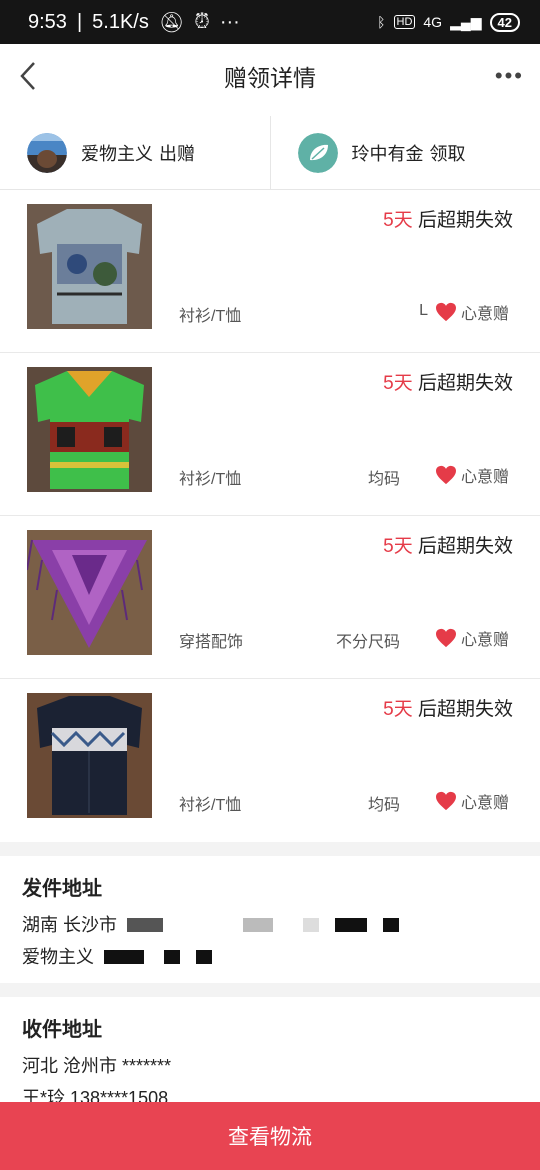 The image size is (540, 1170). I want to click on giver-avatar, so click(47, 152).